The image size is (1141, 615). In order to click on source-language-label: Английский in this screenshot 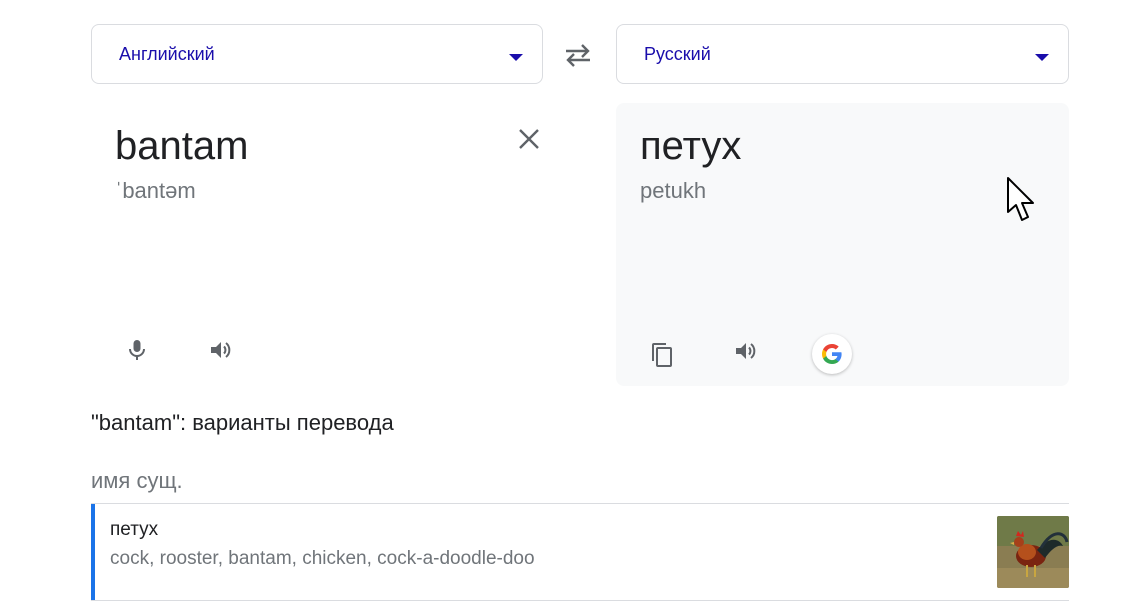, I will do `click(167, 54)`.